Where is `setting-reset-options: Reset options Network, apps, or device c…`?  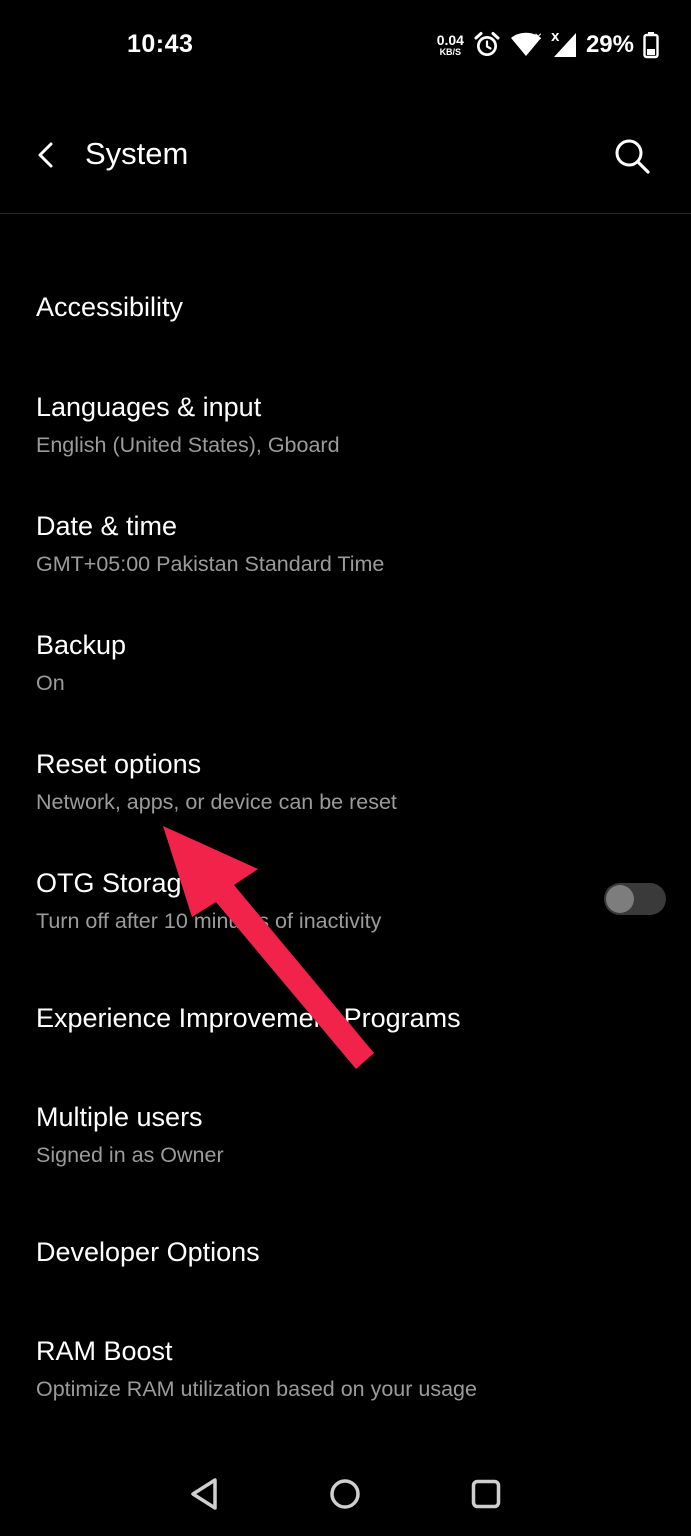
setting-reset-options: Reset options Network, apps, or device c… is located at coordinates (345, 786).